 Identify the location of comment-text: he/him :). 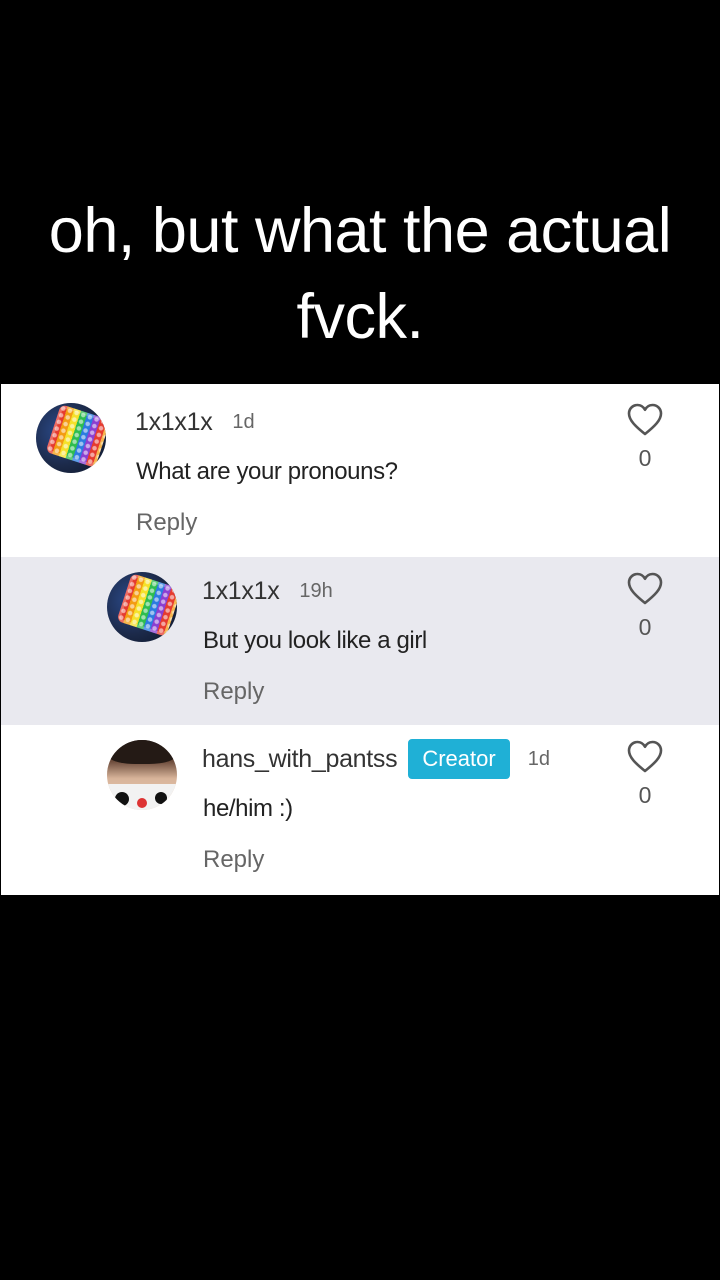
(248, 808).